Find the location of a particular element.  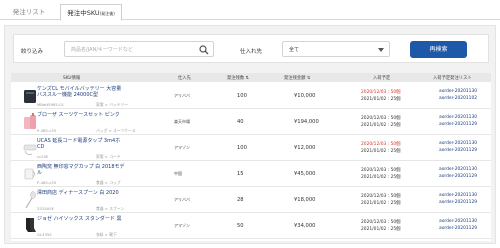

remaining-count-cell: 28 is located at coordinates (240, 200).